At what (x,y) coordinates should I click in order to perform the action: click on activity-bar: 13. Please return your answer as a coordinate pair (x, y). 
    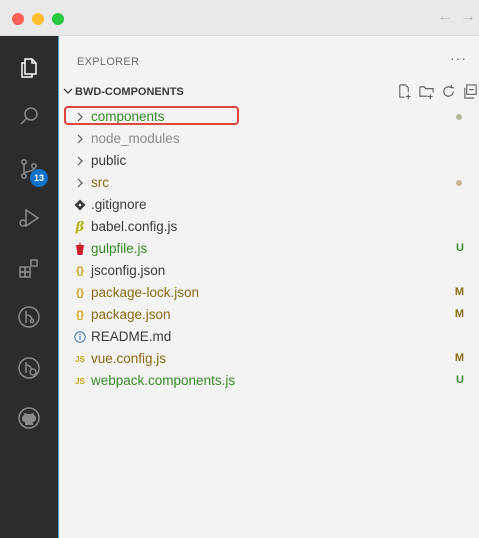
    Looking at the image, I should click on (29, 287).